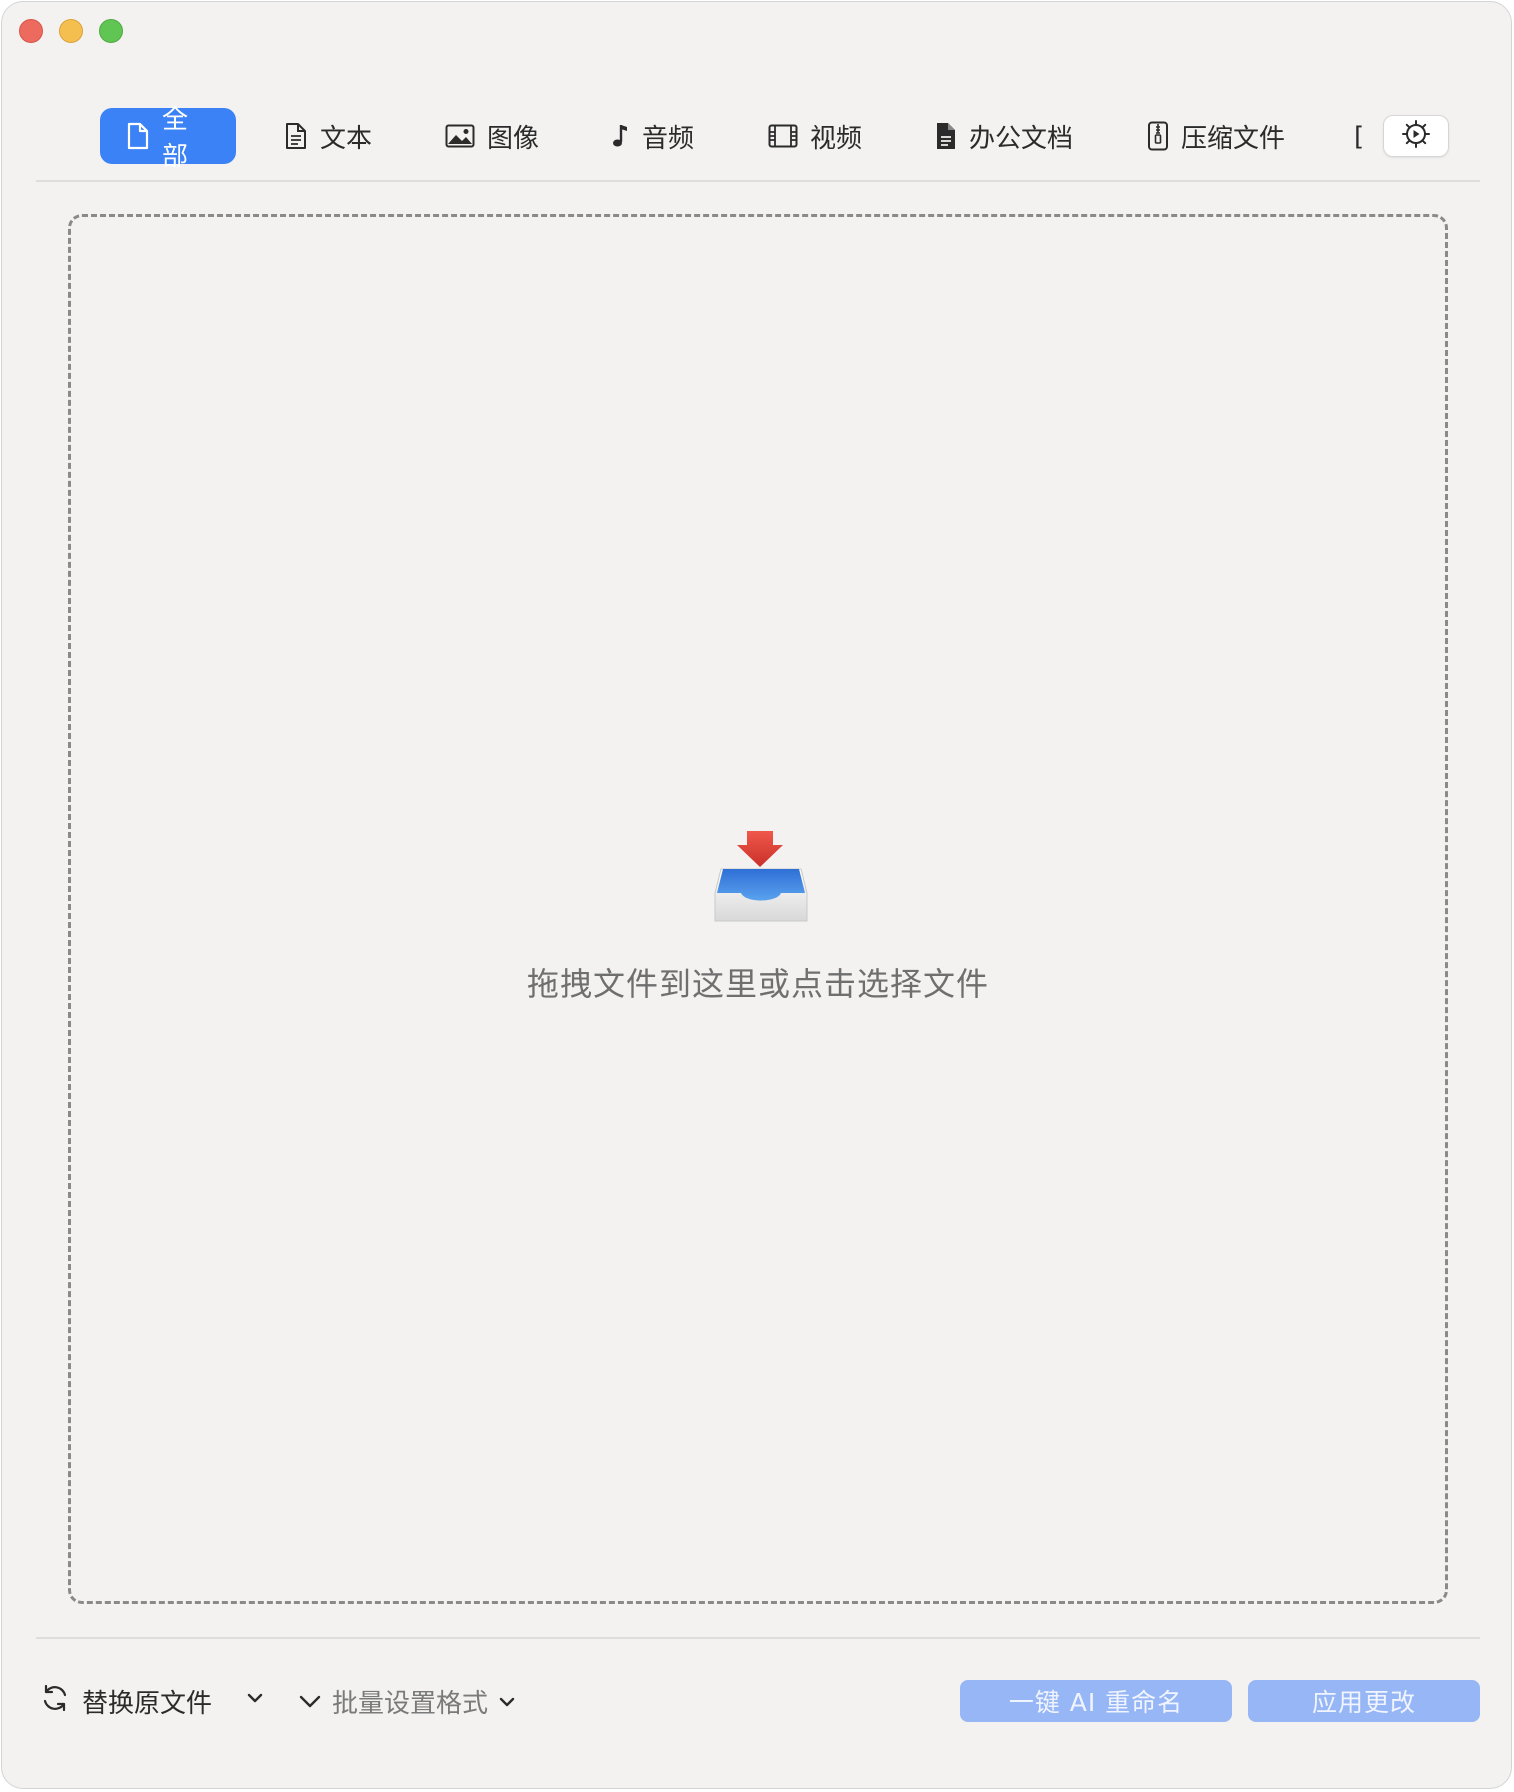  Describe the element at coordinates (783, 136) in the screenshot. I see `film-icon` at that location.